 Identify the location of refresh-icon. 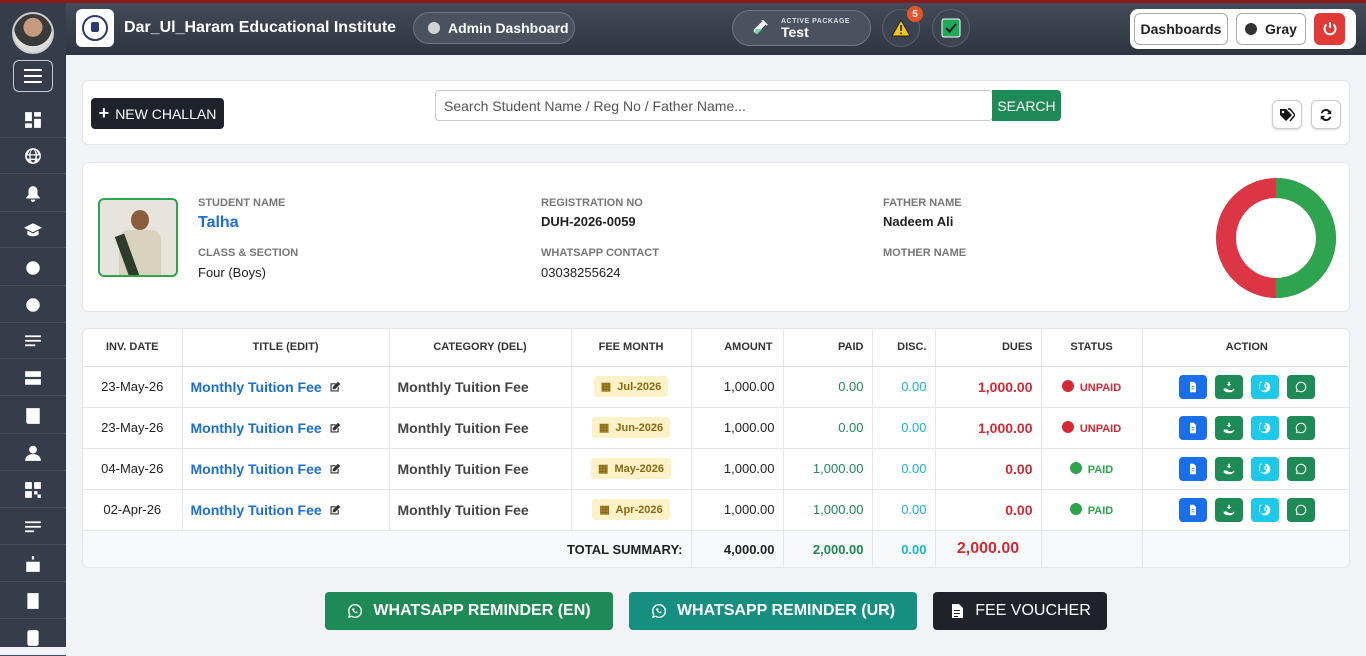
(1326, 114).